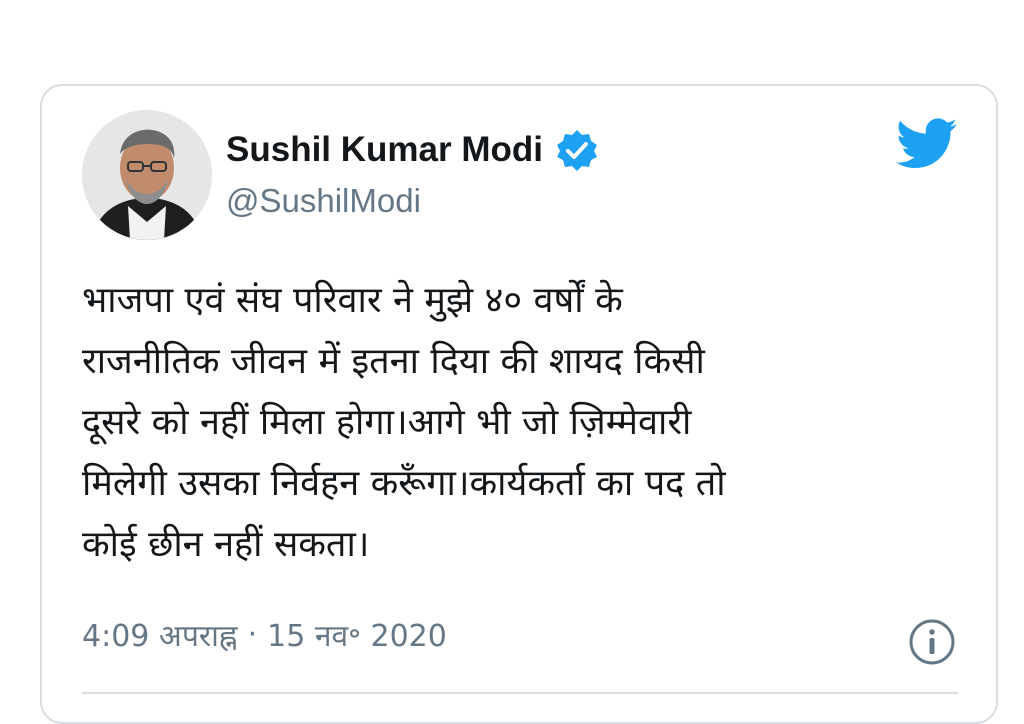  Describe the element at coordinates (520, 693) in the screenshot. I see `divider` at that location.